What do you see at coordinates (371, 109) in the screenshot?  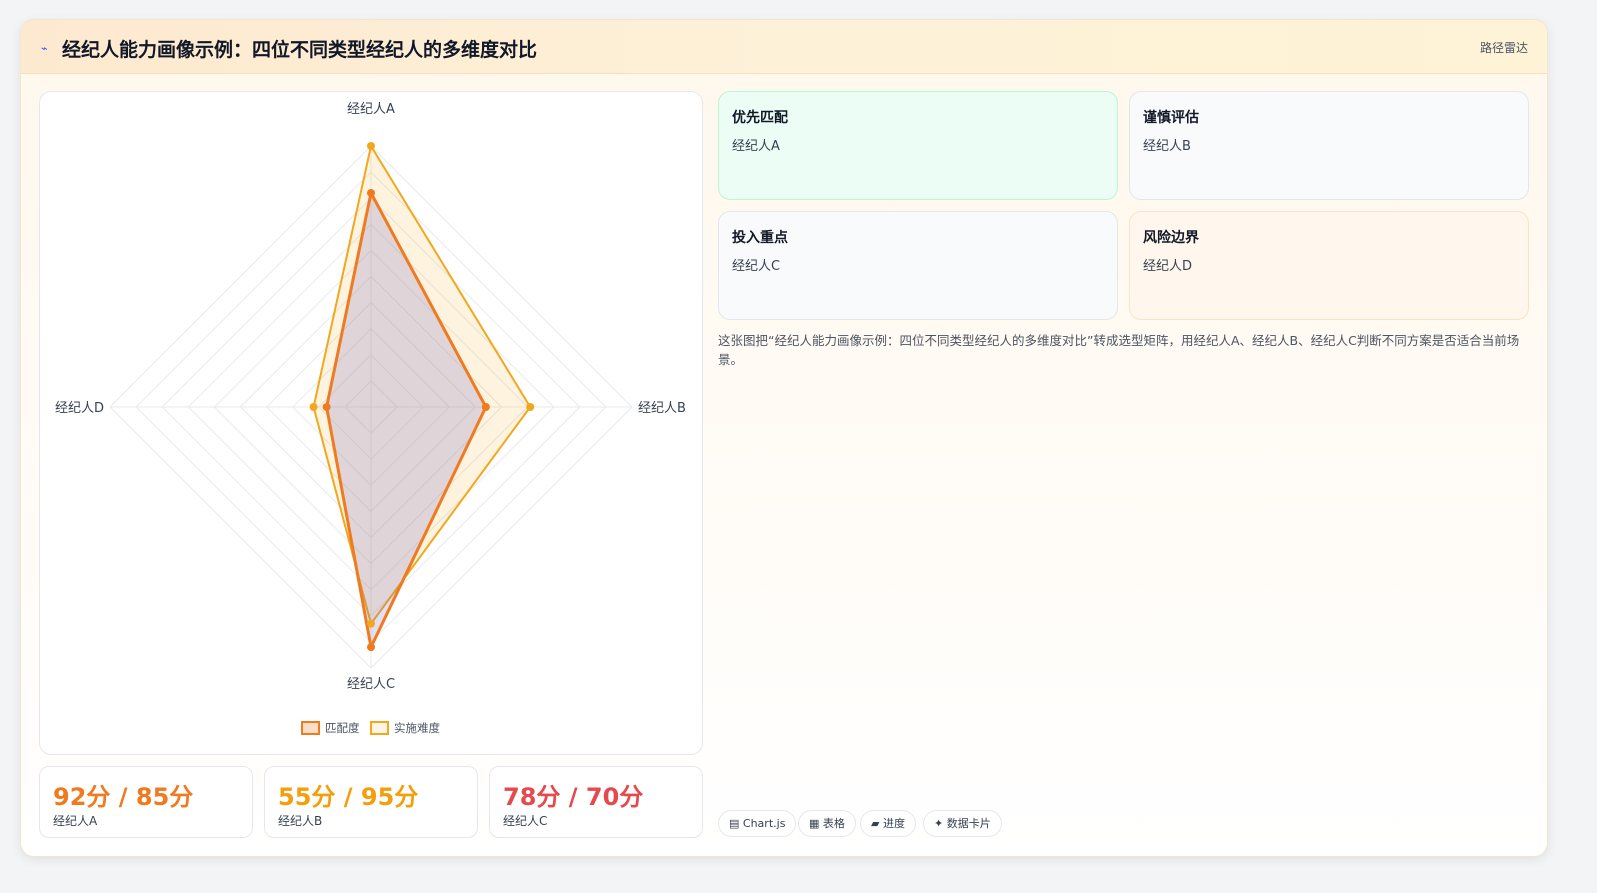 I see `axis-label: 经纪人A` at bounding box center [371, 109].